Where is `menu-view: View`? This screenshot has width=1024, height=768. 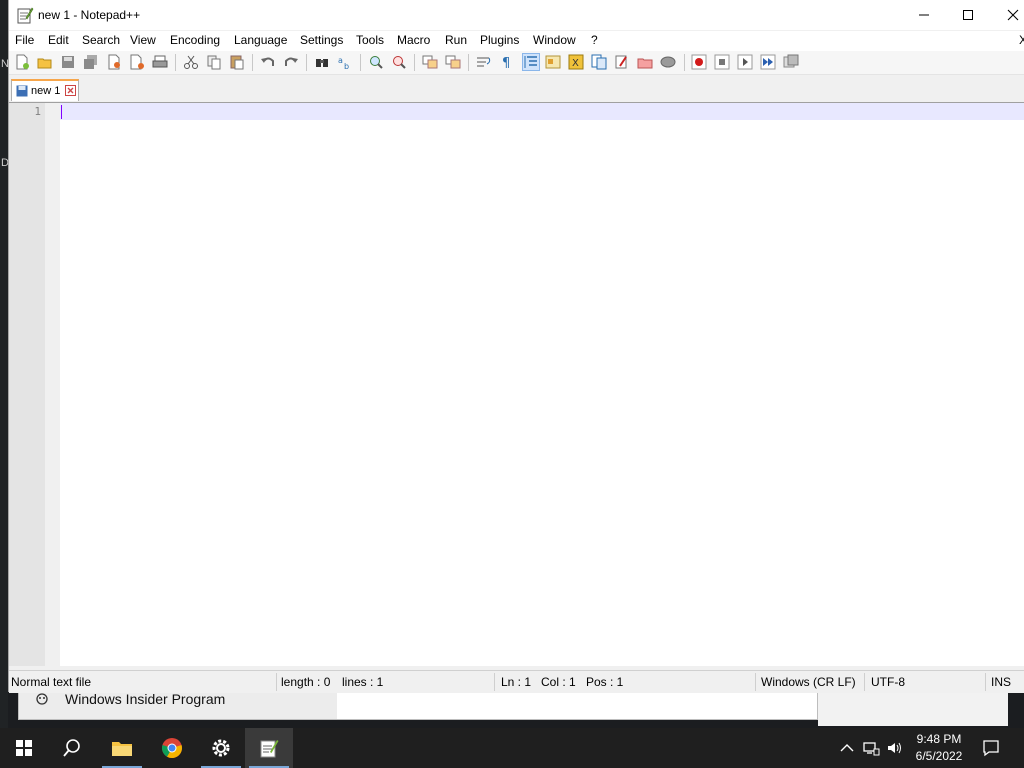
menu-view: View is located at coordinates (143, 40).